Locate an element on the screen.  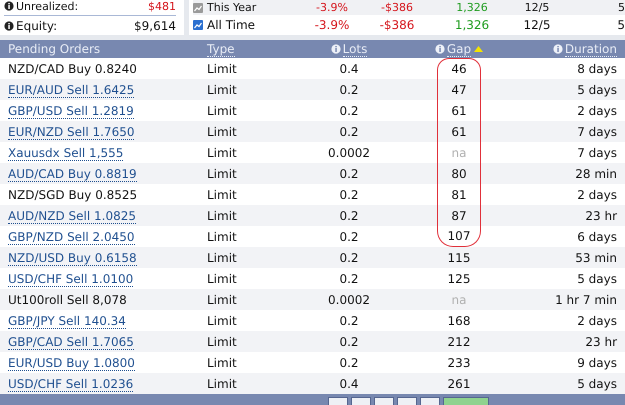
order-text: NZD/CAD Buy 0.8240 is located at coordinates (72, 69).